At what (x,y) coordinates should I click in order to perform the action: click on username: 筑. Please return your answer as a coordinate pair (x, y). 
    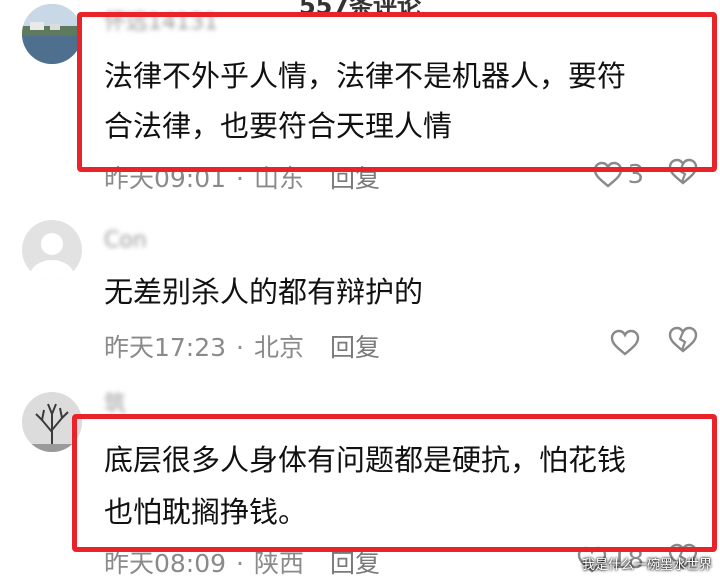
    Looking at the image, I should click on (115, 402).